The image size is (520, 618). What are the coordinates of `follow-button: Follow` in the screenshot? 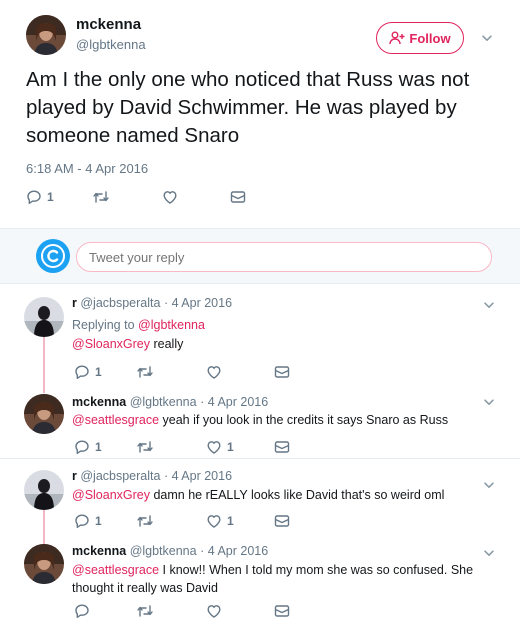 It's located at (420, 38).